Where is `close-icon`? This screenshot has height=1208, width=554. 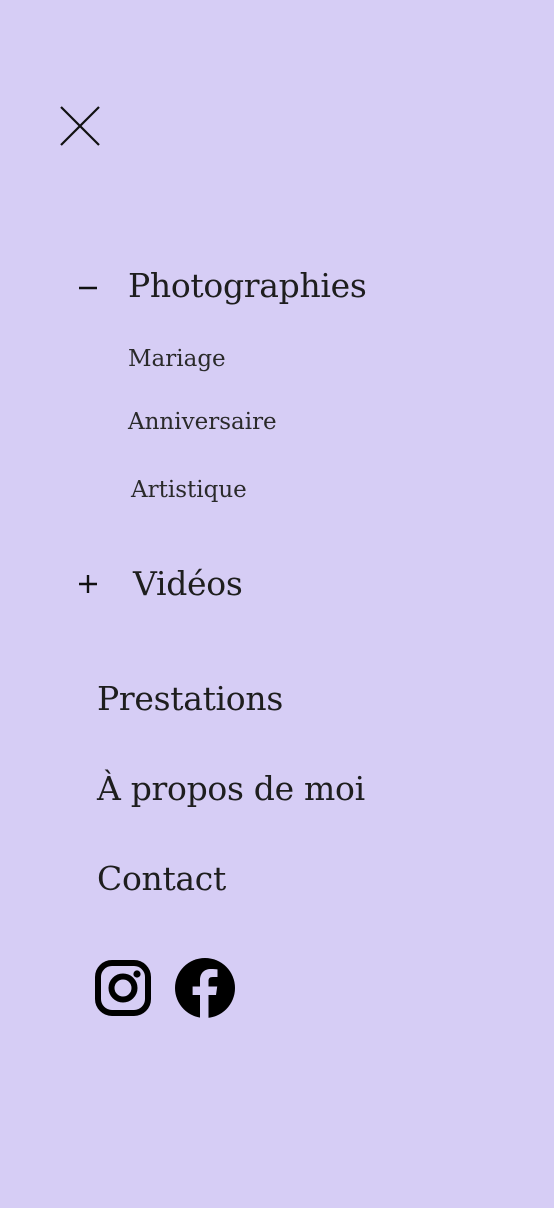 close-icon is located at coordinates (80, 126).